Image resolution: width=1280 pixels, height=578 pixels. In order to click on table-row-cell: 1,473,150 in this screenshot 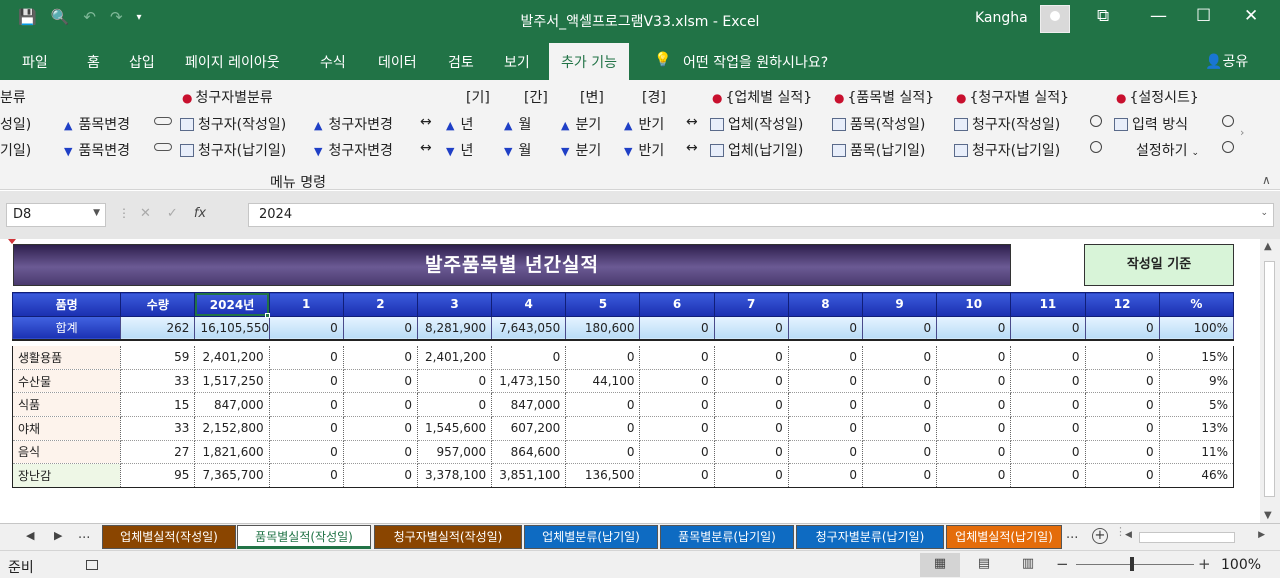, I will do `click(529, 381)`.